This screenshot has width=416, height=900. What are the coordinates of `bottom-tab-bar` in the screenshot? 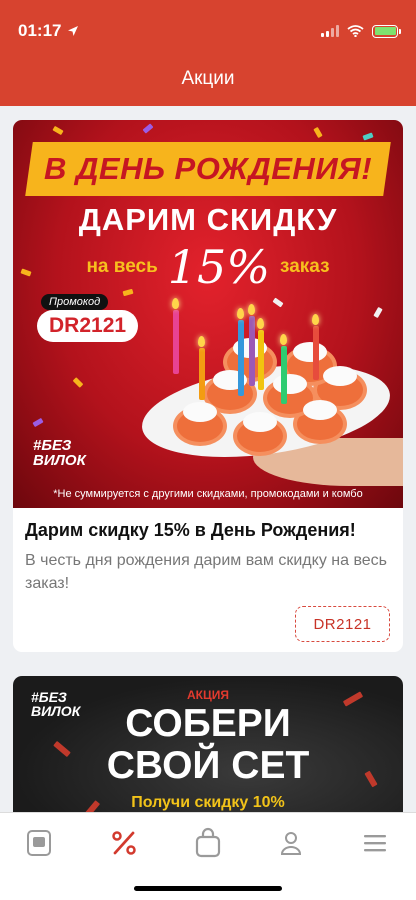 It's located at (208, 856).